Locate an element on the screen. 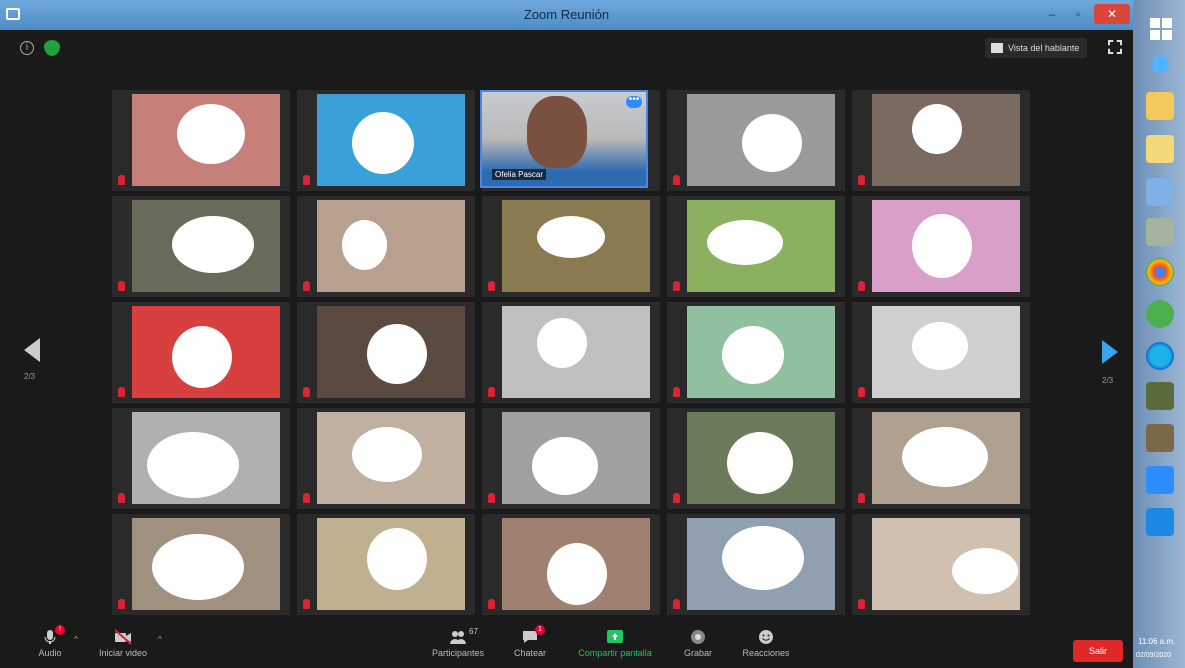 The height and width of the screenshot is (668, 1185). paint-app-icon is located at coordinates (1160, 232).